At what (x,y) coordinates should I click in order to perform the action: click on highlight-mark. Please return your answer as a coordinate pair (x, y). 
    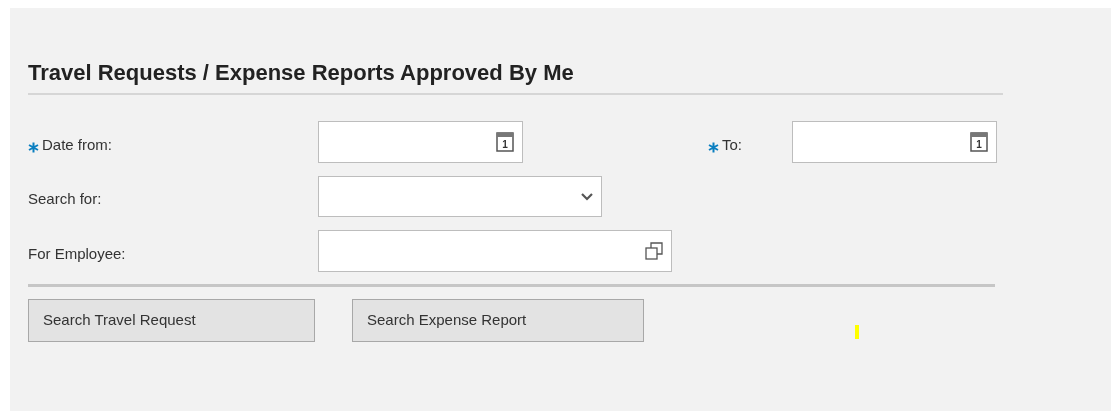
    Looking at the image, I should click on (857, 332).